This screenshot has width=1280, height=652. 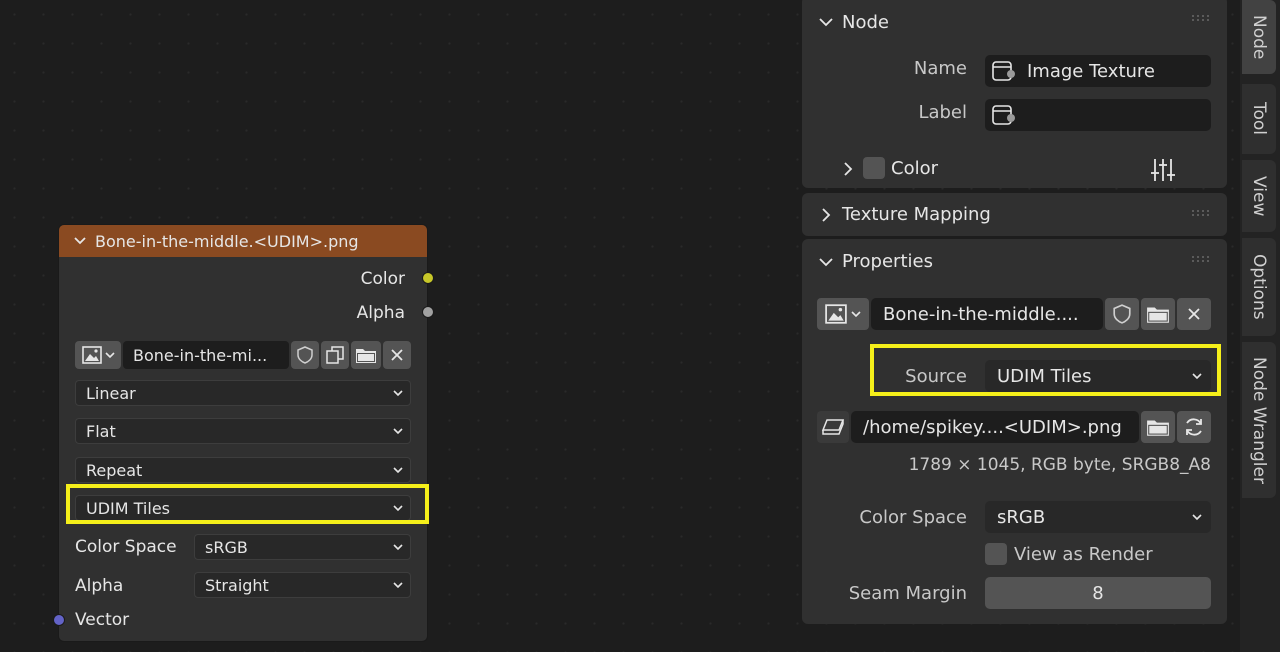 I want to click on image-info: 1789 × 1045, RGB byte, SRGB8_A8, so click(x=1059, y=465).